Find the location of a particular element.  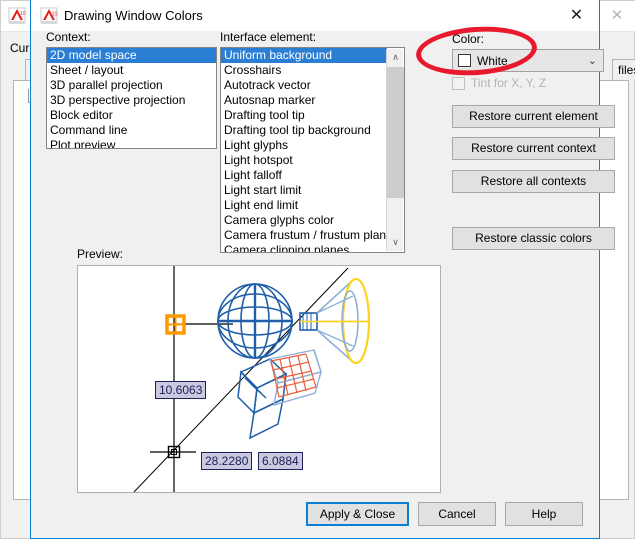

list-item: Crosshairs is located at coordinates (304, 70).